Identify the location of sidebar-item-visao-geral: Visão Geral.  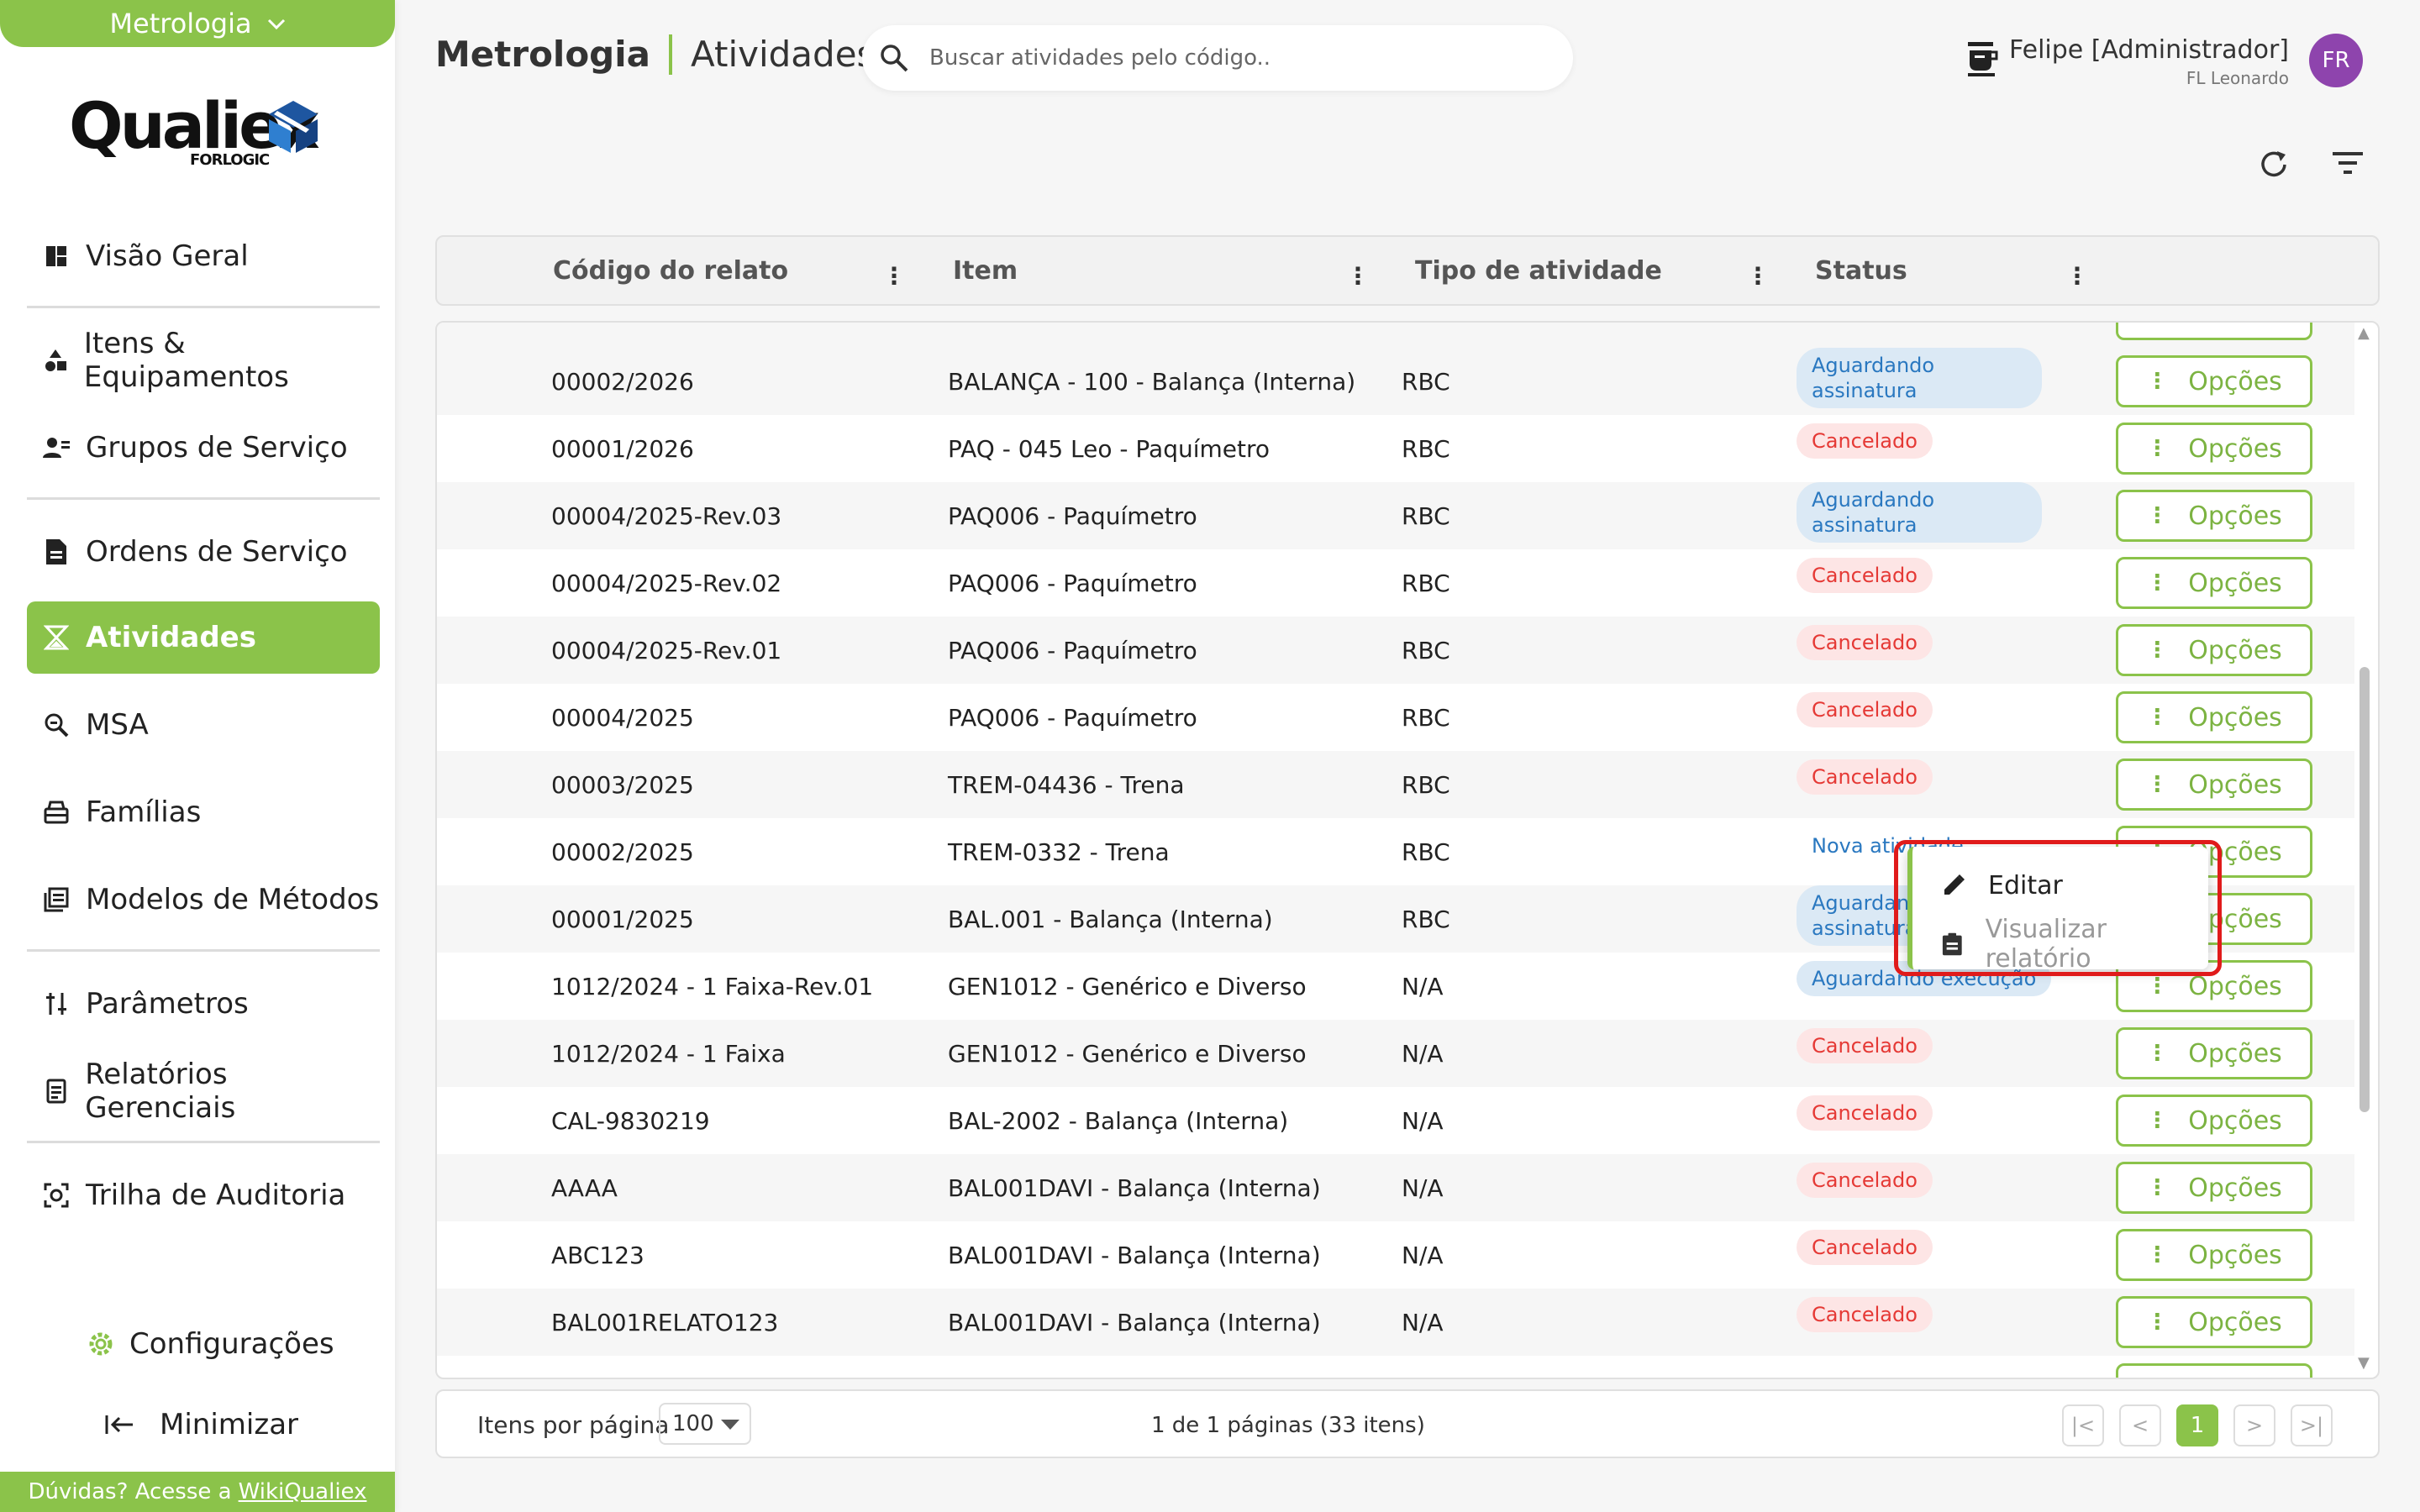
(203, 256).